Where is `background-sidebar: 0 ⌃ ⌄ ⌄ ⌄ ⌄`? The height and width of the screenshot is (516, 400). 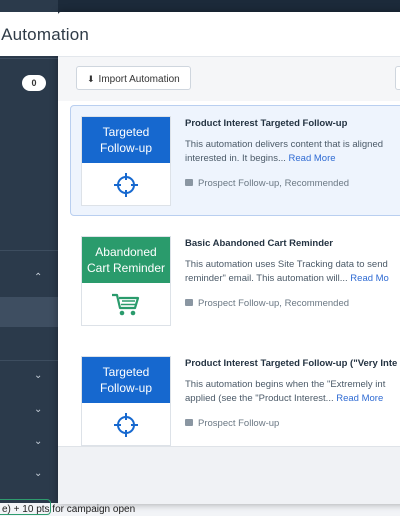
background-sidebar: 0 ⌃ ⌄ ⌄ ⌄ ⌄ is located at coordinates (29, 258).